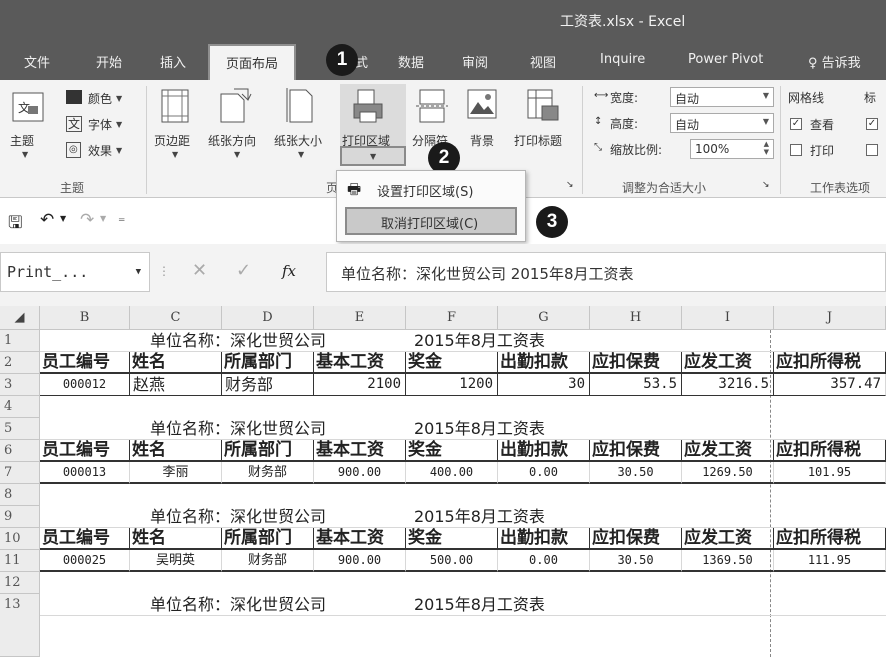 The width and height of the screenshot is (886, 657). I want to click on tab-insert: 插入, so click(173, 61).